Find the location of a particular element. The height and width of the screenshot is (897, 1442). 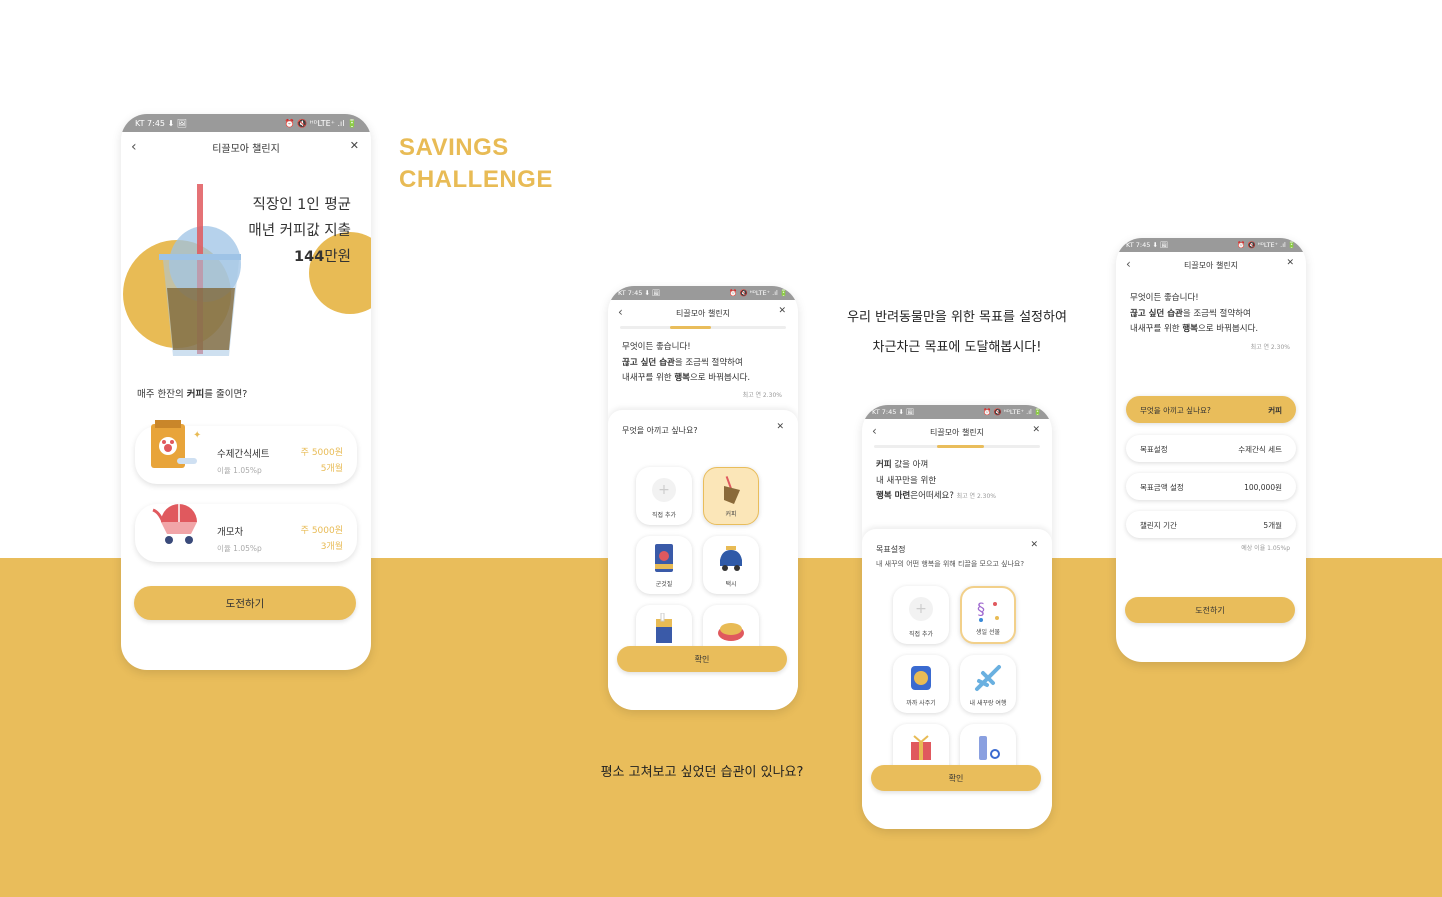

card-name: 개모차 is located at coordinates (230, 532).